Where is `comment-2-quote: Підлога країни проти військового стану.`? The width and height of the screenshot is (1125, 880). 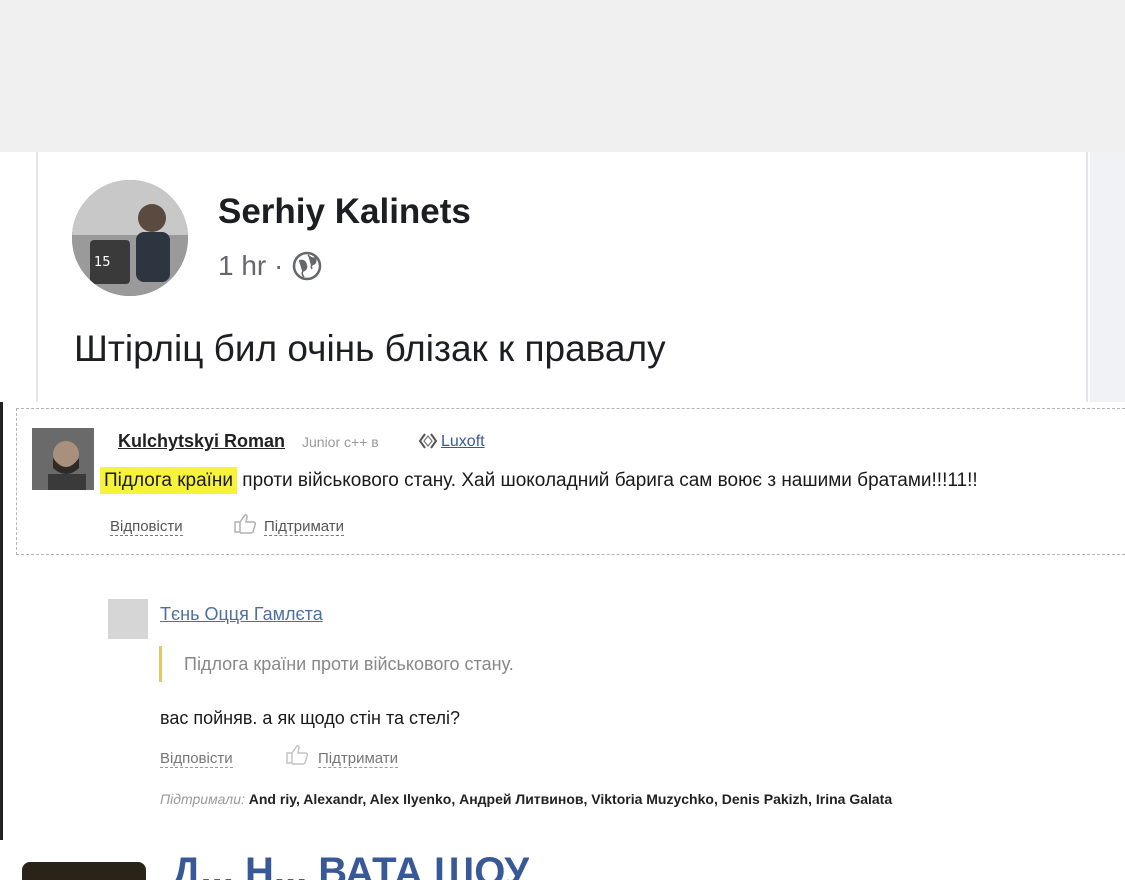 comment-2-quote: Підлога країни проти військового стану. is located at coordinates (349, 664).